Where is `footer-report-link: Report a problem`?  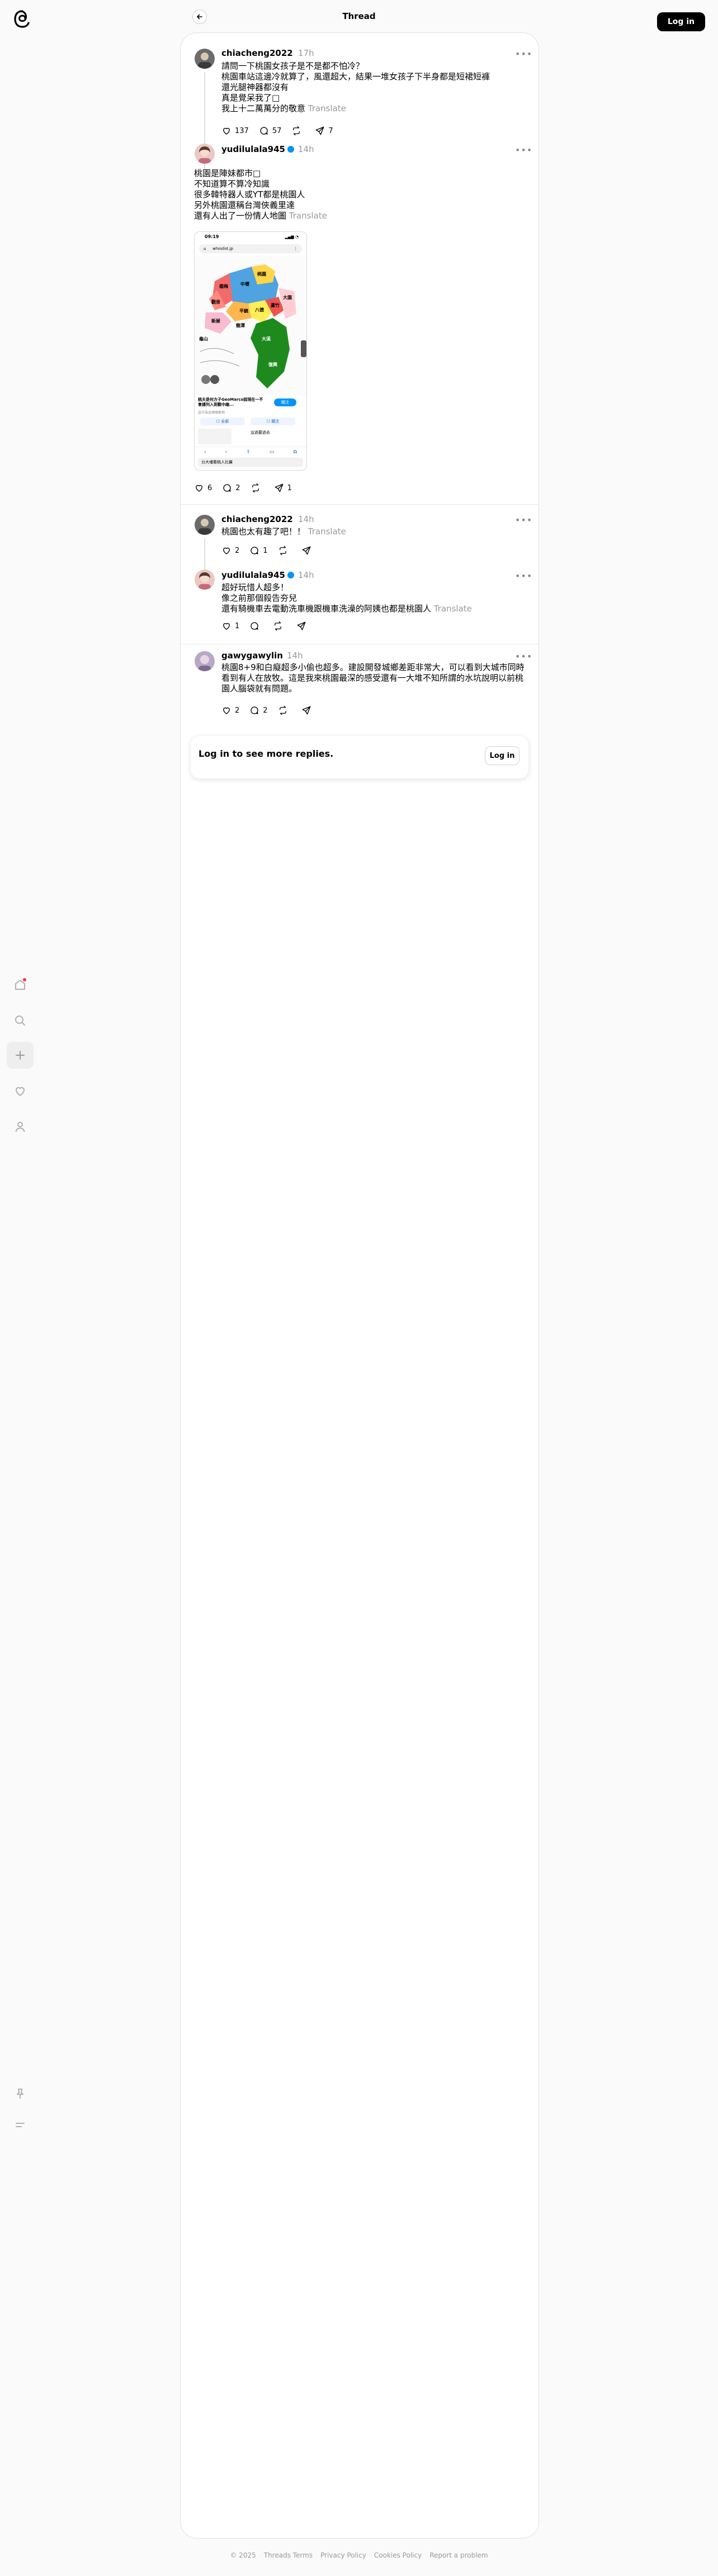 footer-report-link: Report a problem is located at coordinates (458, 2555).